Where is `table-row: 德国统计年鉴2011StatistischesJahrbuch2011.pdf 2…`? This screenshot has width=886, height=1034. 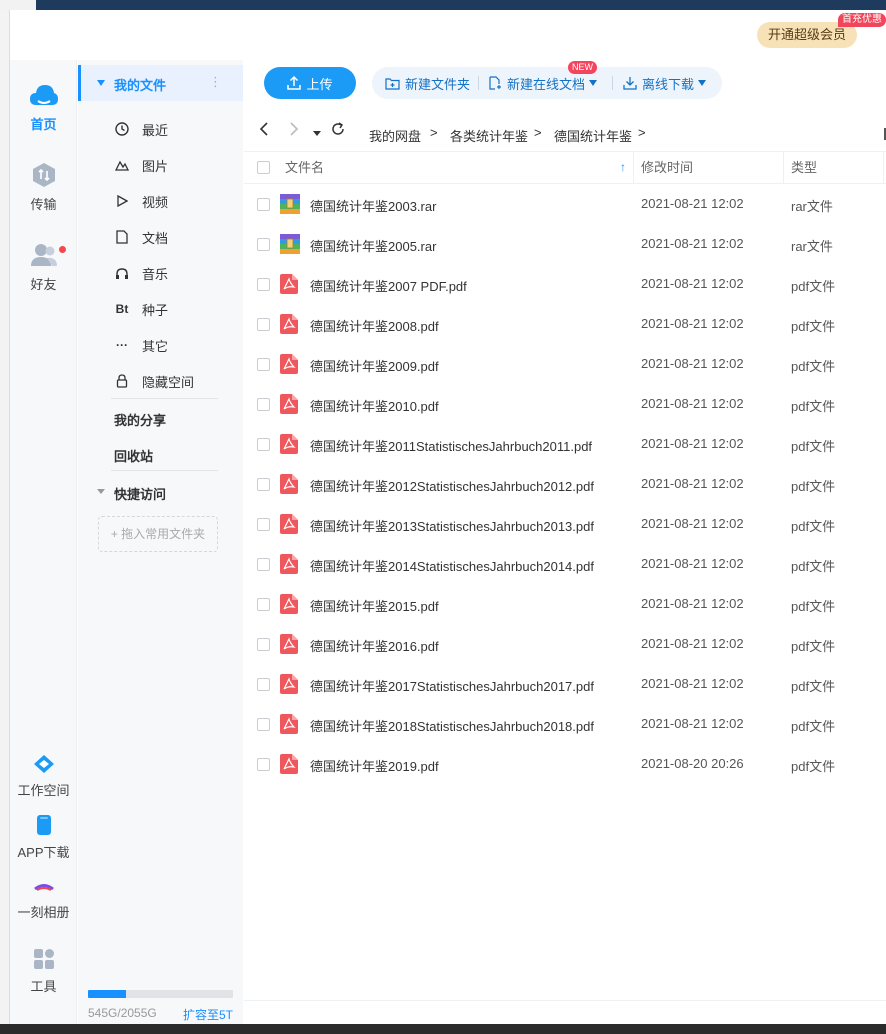
table-row: 德国统计年鉴2011StatistischesJahrbuch2011.pdf 2… is located at coordinates (565, 444).